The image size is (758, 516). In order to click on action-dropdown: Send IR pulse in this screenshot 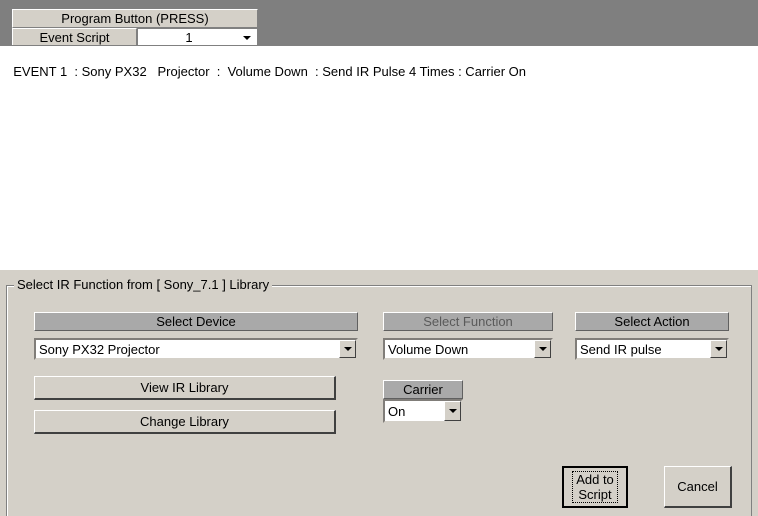, I will do `click(652, 349)`.